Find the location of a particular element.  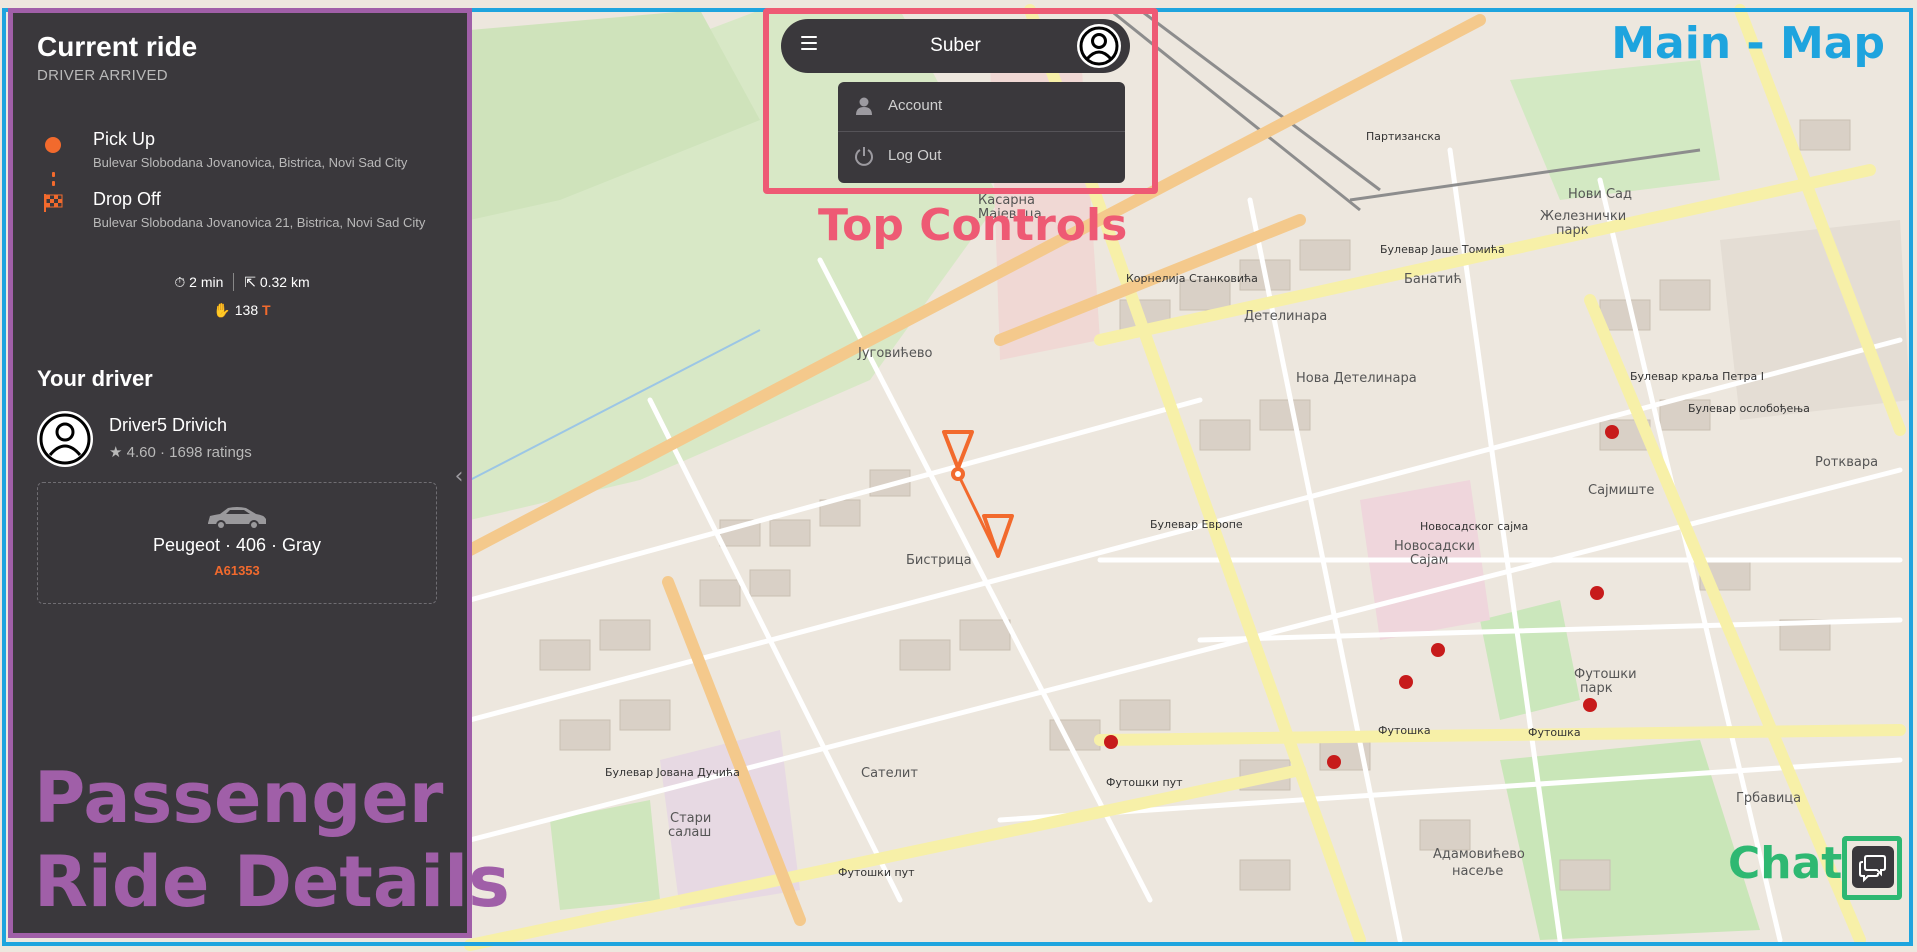

pickup-label: Pick Up is located at coordinates (124, 139).